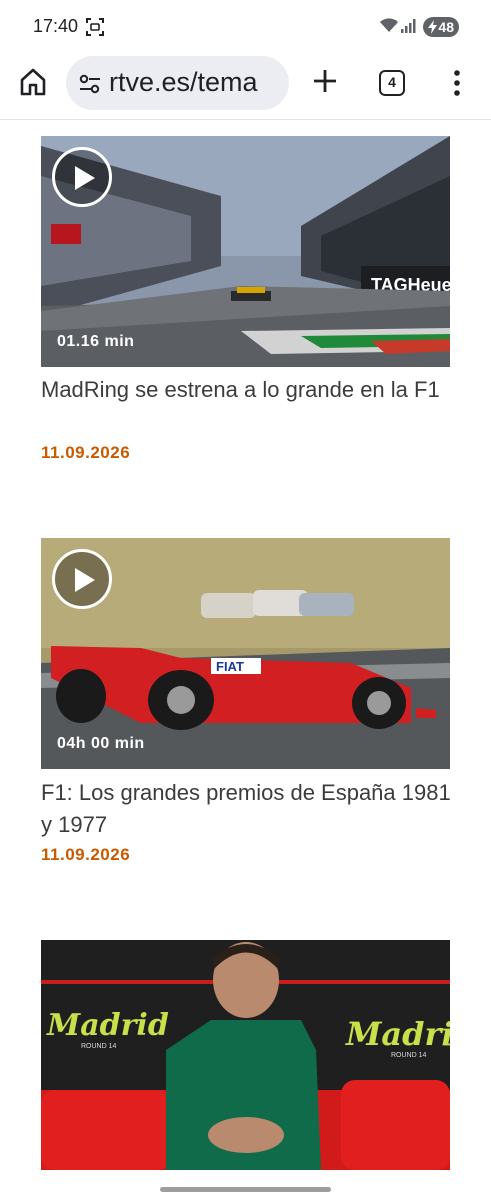 The image size is (491, 1200). Describe the element at coordinates (432, 27) in the screenshot. I see `charging-bolt-icon` at that location.